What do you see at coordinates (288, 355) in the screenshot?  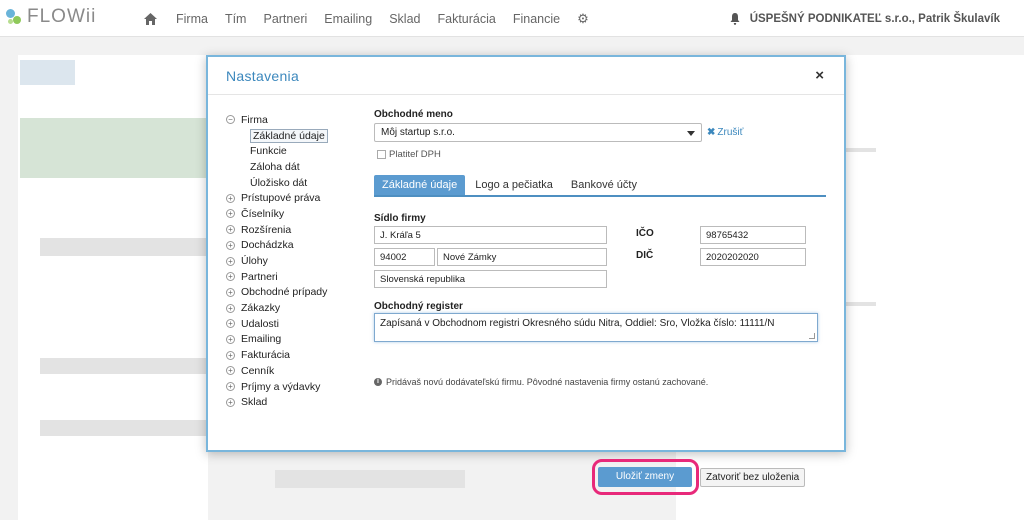 I see `tree-item-fakturacia: + Fakturácia` at bounding box center [288, 355].